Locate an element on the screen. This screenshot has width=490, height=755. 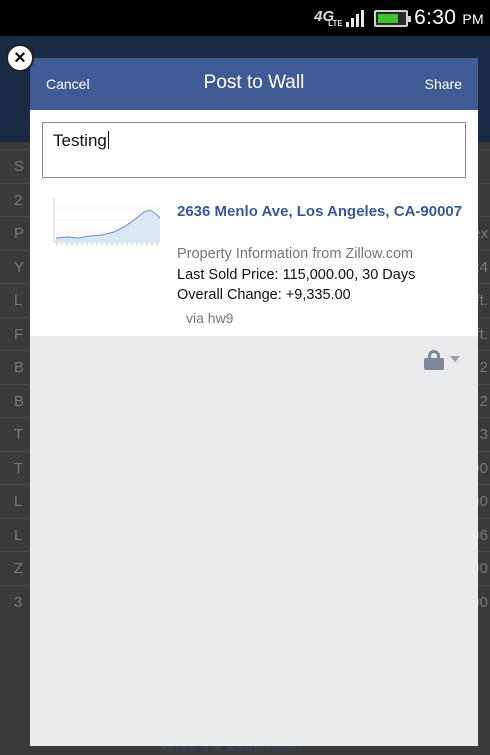
attachment-via: via hw9 is located at coordinates (210, 318).